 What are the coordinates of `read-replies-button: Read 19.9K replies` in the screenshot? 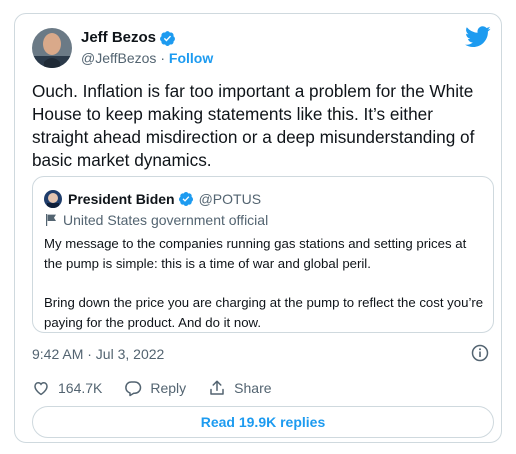 It's located at (263, 422).